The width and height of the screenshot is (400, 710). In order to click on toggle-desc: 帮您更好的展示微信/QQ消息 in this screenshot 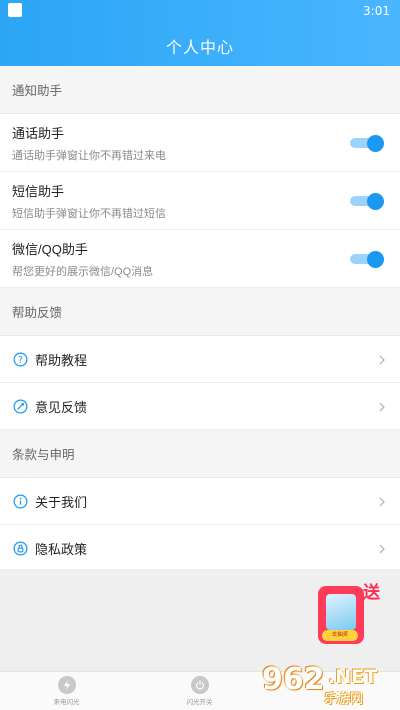, I will do `click(83, 271)`.